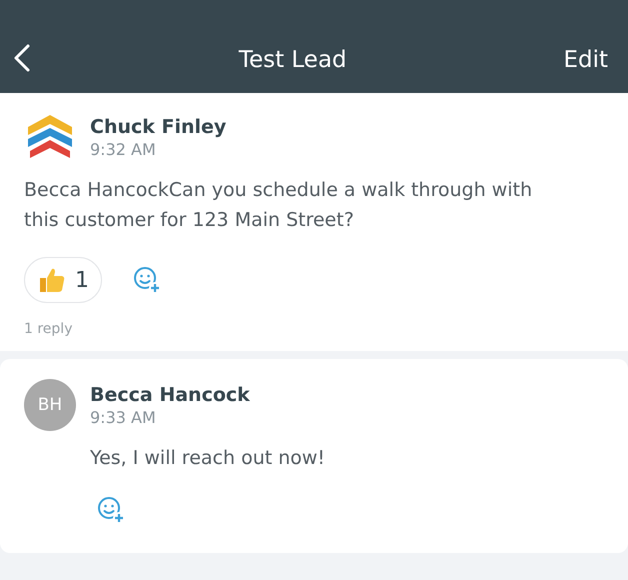 The height and width of the screenshot is (580, 628). What do you see at coordinates (279, 205) in the screenshot?
I see `message-text: Becca HancockCan you schedule a walk through with this customer for 123 Main Street?` at bounding box center [279, 205].